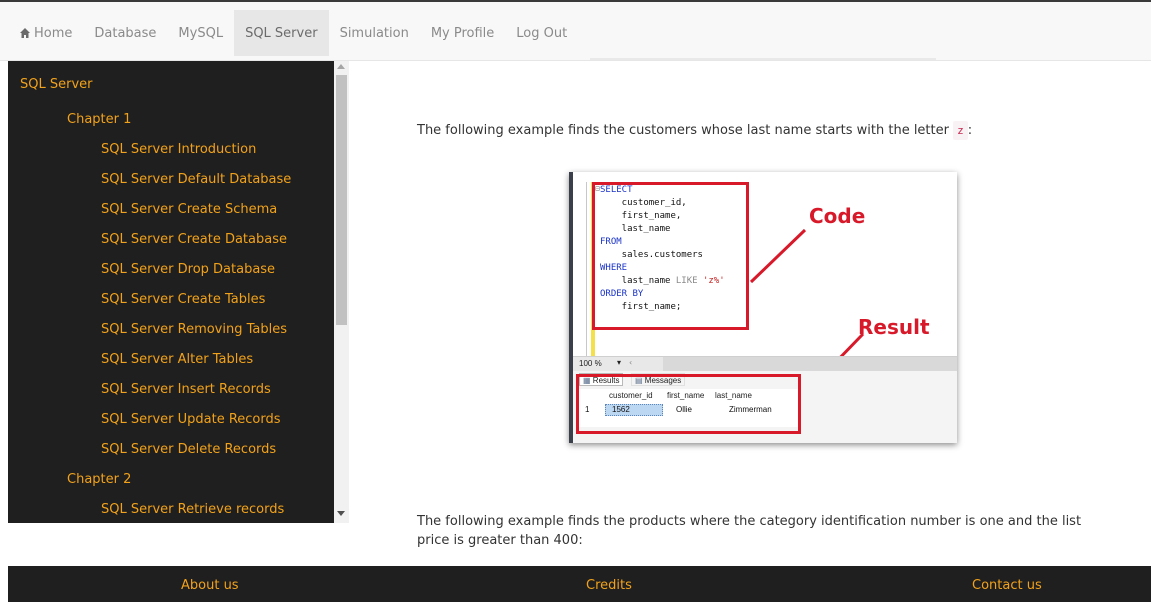  What do you see at coordinates (210, 585) in the screenshot?
I see `footer-about-link: About us` at bounding box center [210, 585].